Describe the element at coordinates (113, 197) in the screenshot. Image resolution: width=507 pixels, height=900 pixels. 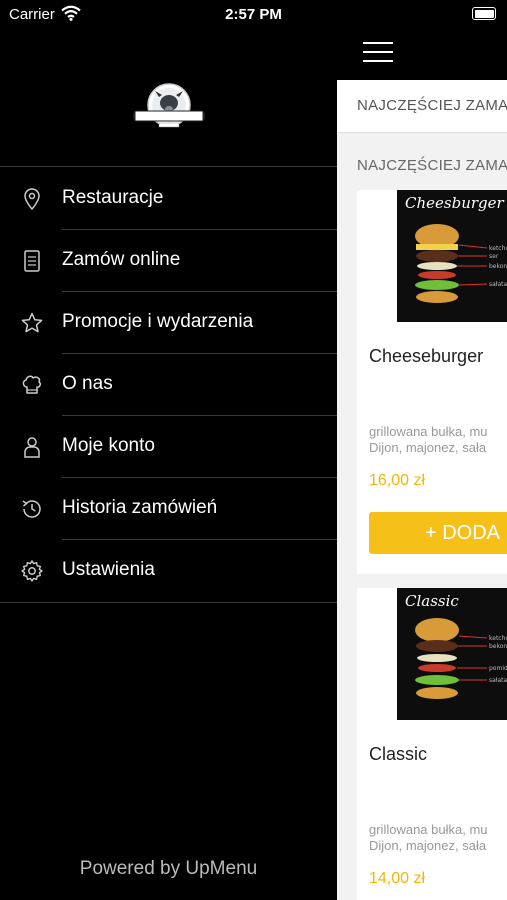
I see `menu-item-label: Restauracje` at that location.